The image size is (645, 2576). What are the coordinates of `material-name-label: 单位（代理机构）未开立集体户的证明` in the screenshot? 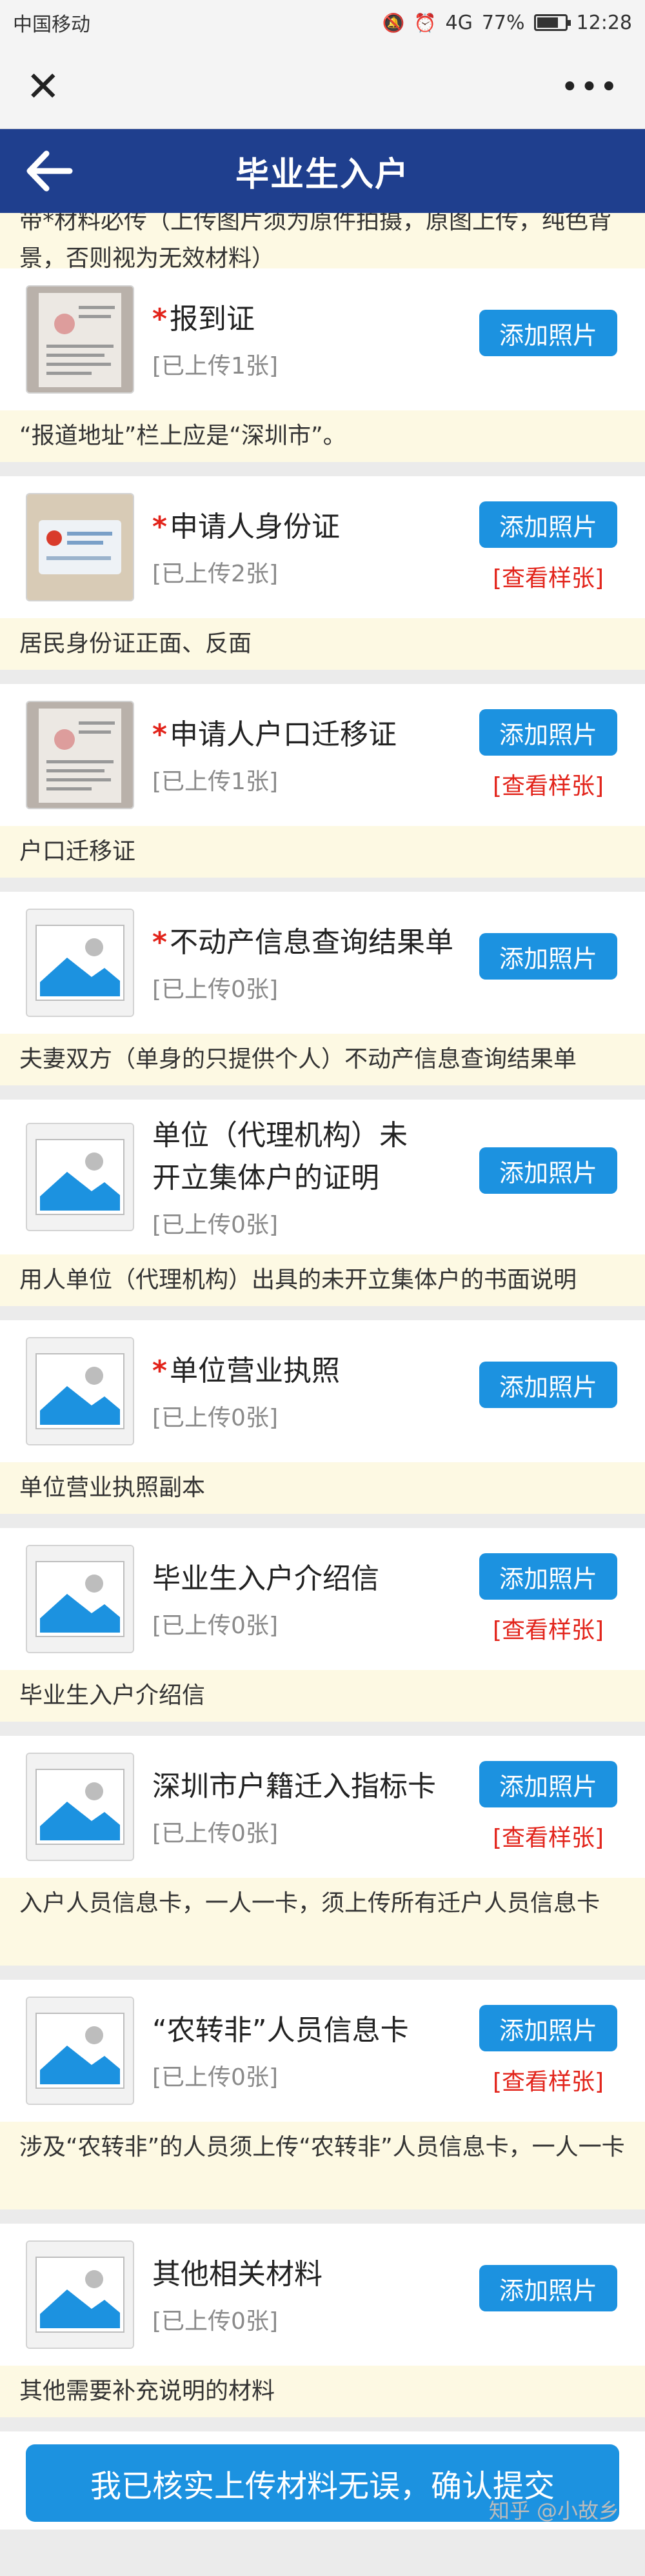 It's located at (280, 1156).